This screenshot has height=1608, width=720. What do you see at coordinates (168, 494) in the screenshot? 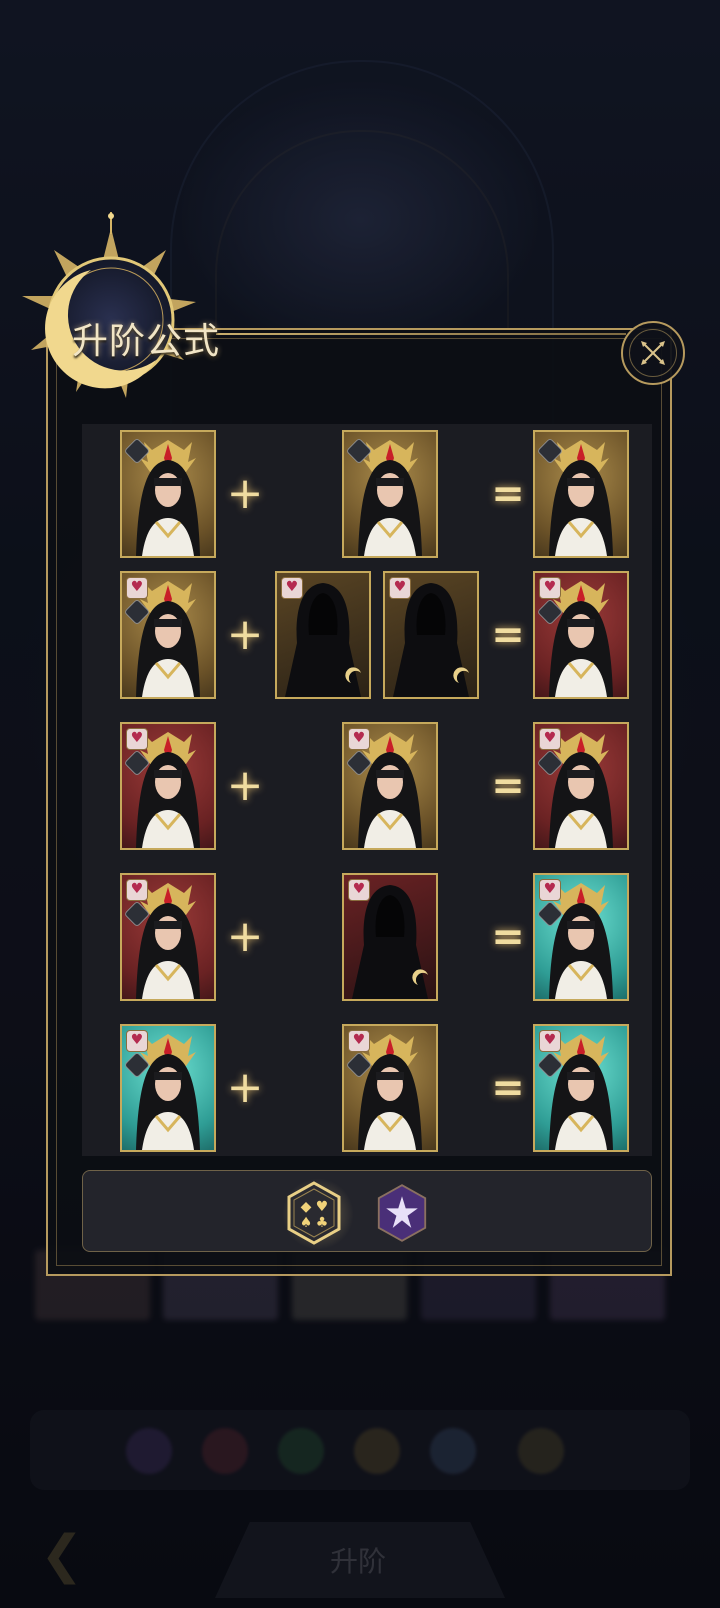
I see `input-card-left` at bounding box center [168, 494].